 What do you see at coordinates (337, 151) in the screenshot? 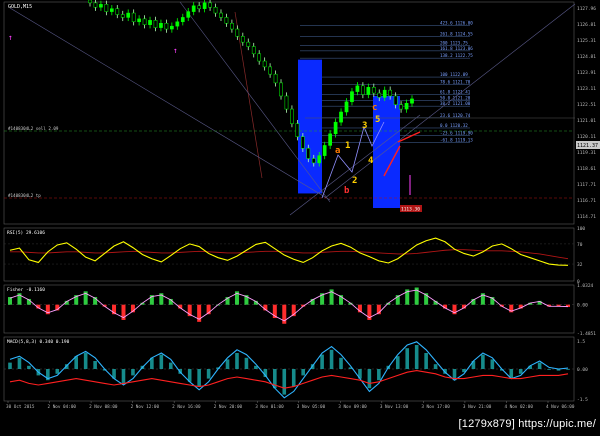
I see `wave-label-a: a` at bounding box center [337, 151].